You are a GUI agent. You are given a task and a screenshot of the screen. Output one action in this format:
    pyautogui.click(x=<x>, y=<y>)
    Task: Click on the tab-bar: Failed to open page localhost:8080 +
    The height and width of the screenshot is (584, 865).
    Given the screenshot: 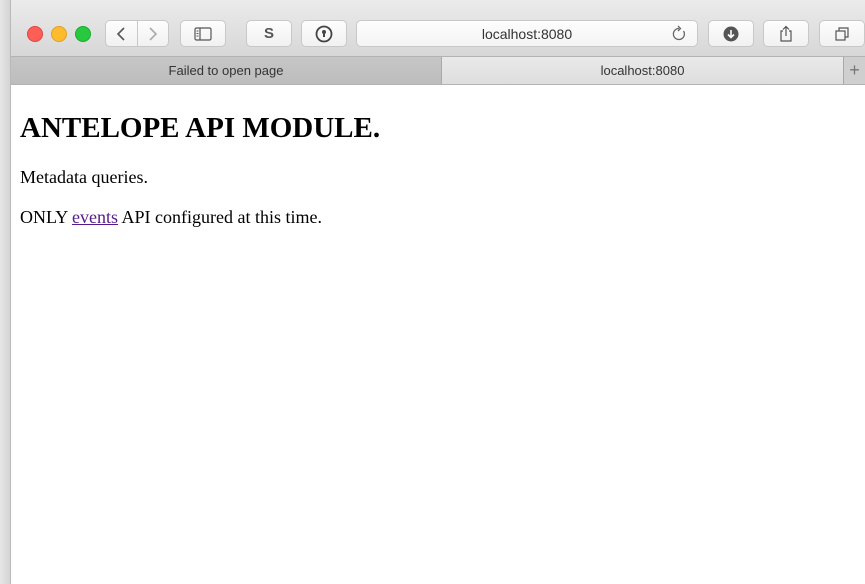 What is the action you would take?
    pyautogui.click(x=438, y=71)
    